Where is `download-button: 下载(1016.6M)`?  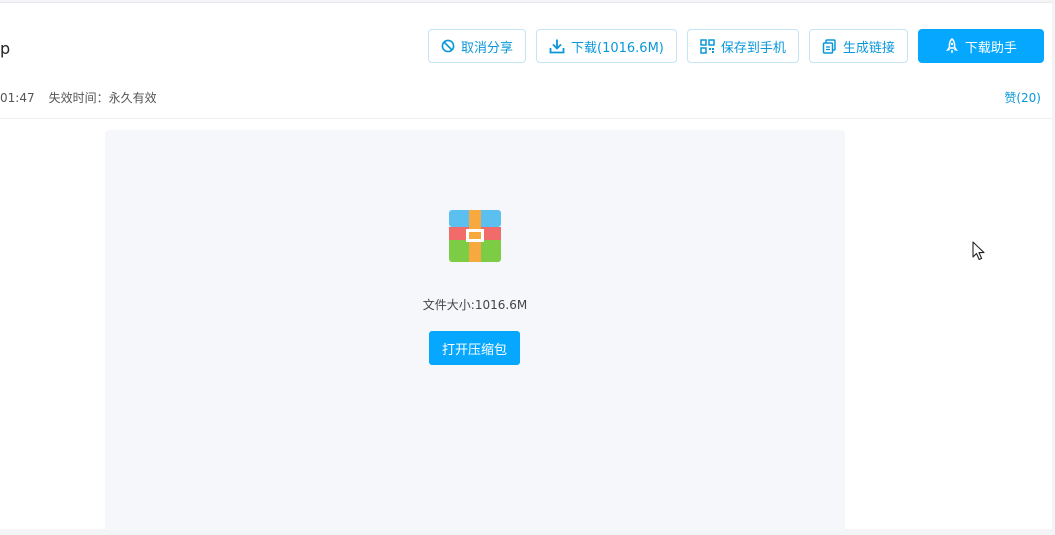 download-button: 下载(1016.6M) is located at coordinates (606, 46).